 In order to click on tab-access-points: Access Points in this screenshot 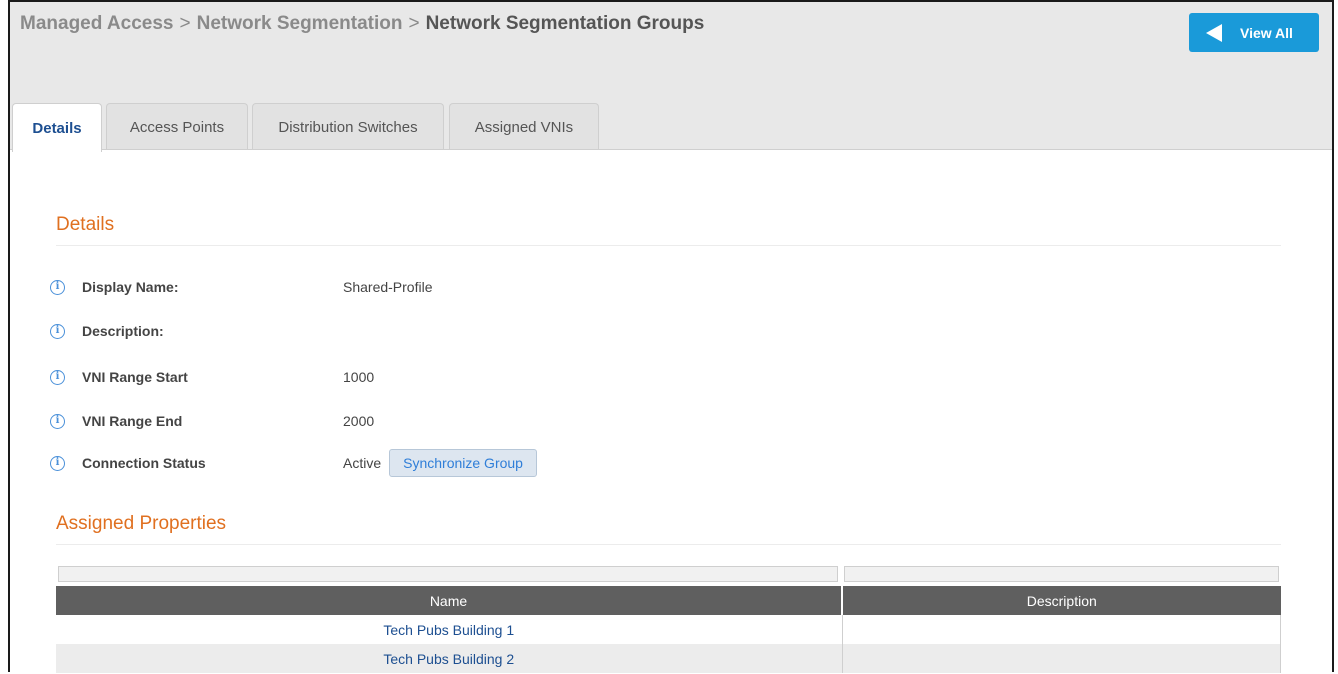, I will do `click(177, 126)`.